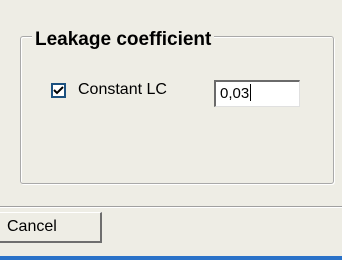  Describe the element at coordinates (123, 39) in the screenshot. I see `groupbox-title: Leakage coefficient` at that location.